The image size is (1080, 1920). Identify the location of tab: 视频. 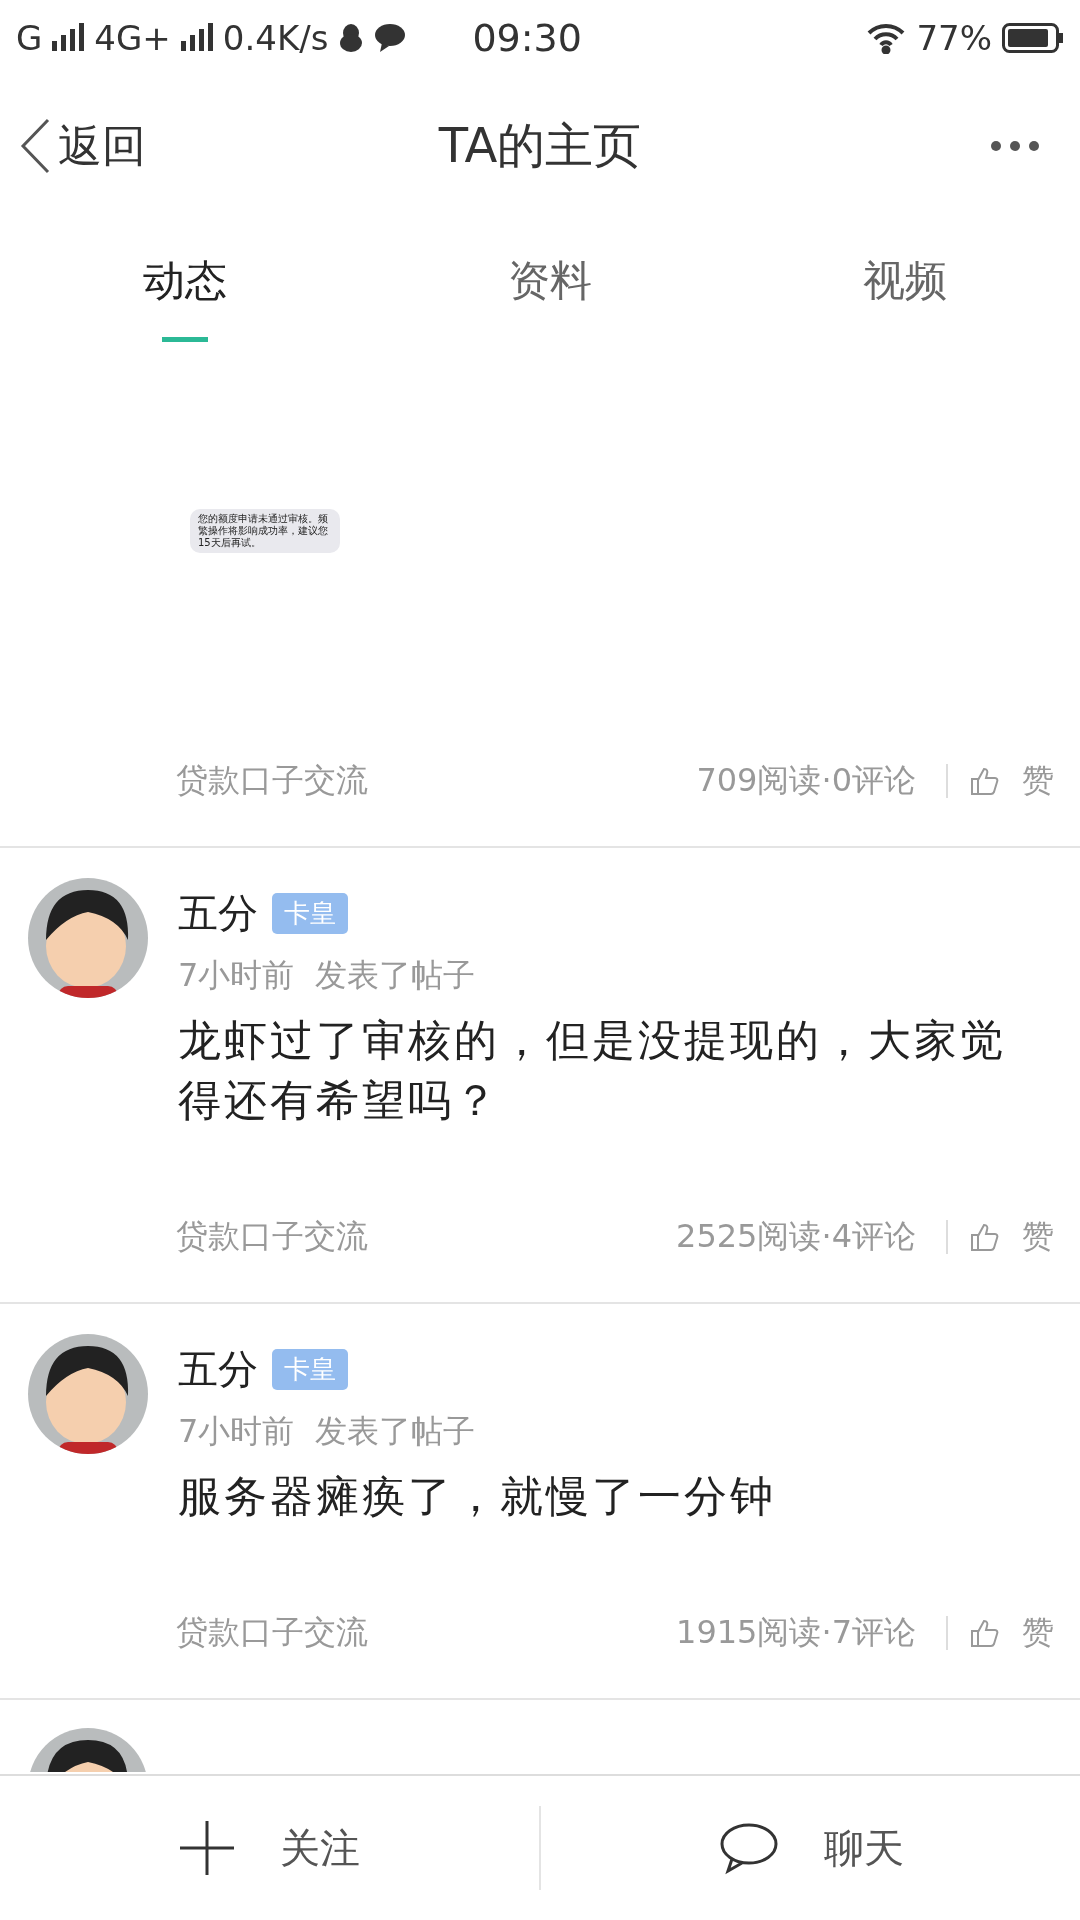
(905, 281).